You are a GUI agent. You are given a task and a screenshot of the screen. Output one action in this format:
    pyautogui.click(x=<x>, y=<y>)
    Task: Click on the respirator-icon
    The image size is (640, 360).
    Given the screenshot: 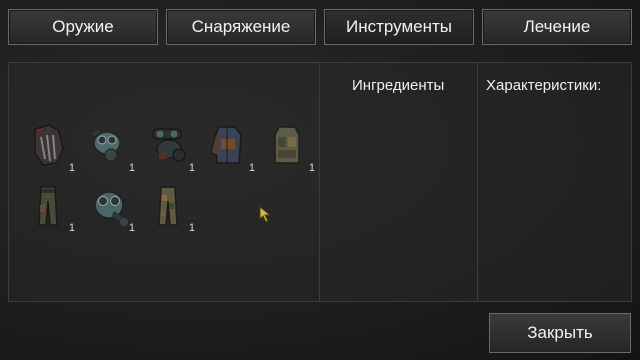 What is the action you would take?
    pyautogui.click(x=169, y=145)
    